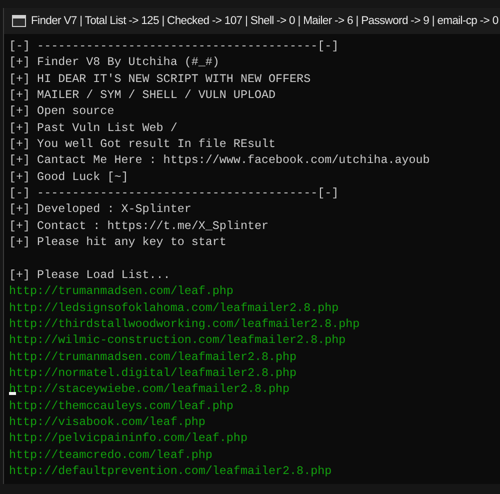 This screenshot has height=494, width=500. I want to click on console-line: [+] HI DEAR IT'S NEW SCRIPT WITH NEW OFFERS, so click(160, 79).